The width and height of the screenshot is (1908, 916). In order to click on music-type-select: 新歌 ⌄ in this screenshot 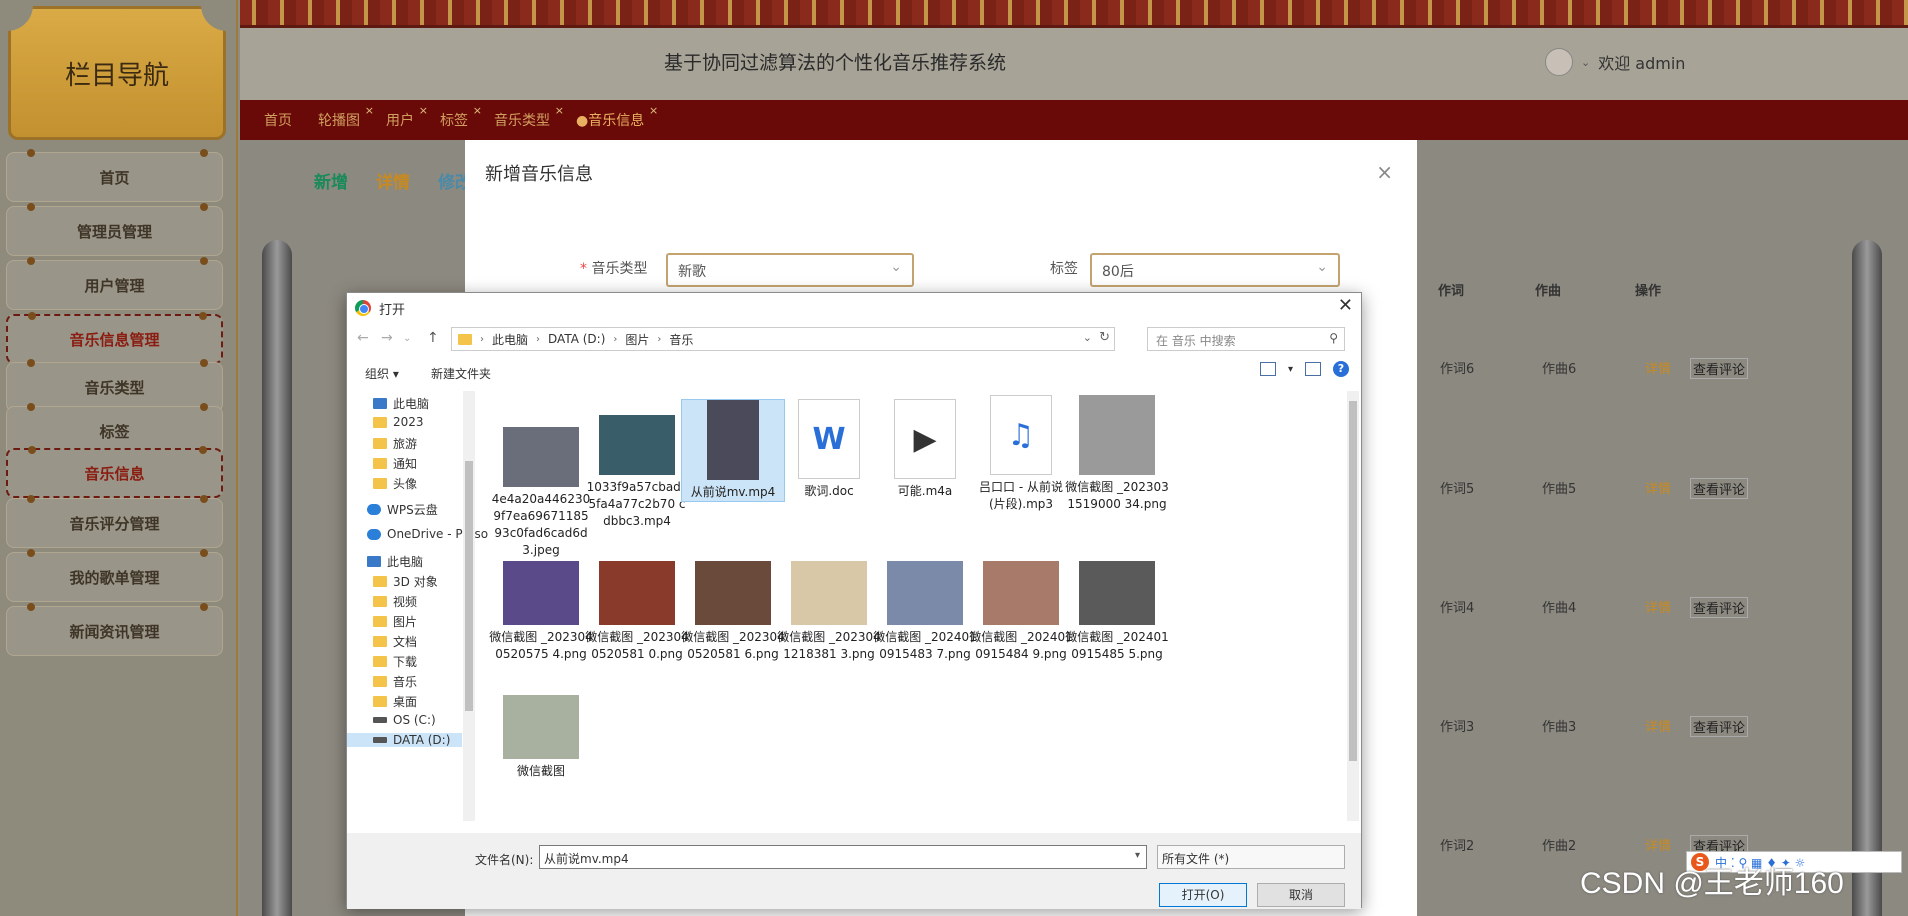, I will do `click(790, 270)`.